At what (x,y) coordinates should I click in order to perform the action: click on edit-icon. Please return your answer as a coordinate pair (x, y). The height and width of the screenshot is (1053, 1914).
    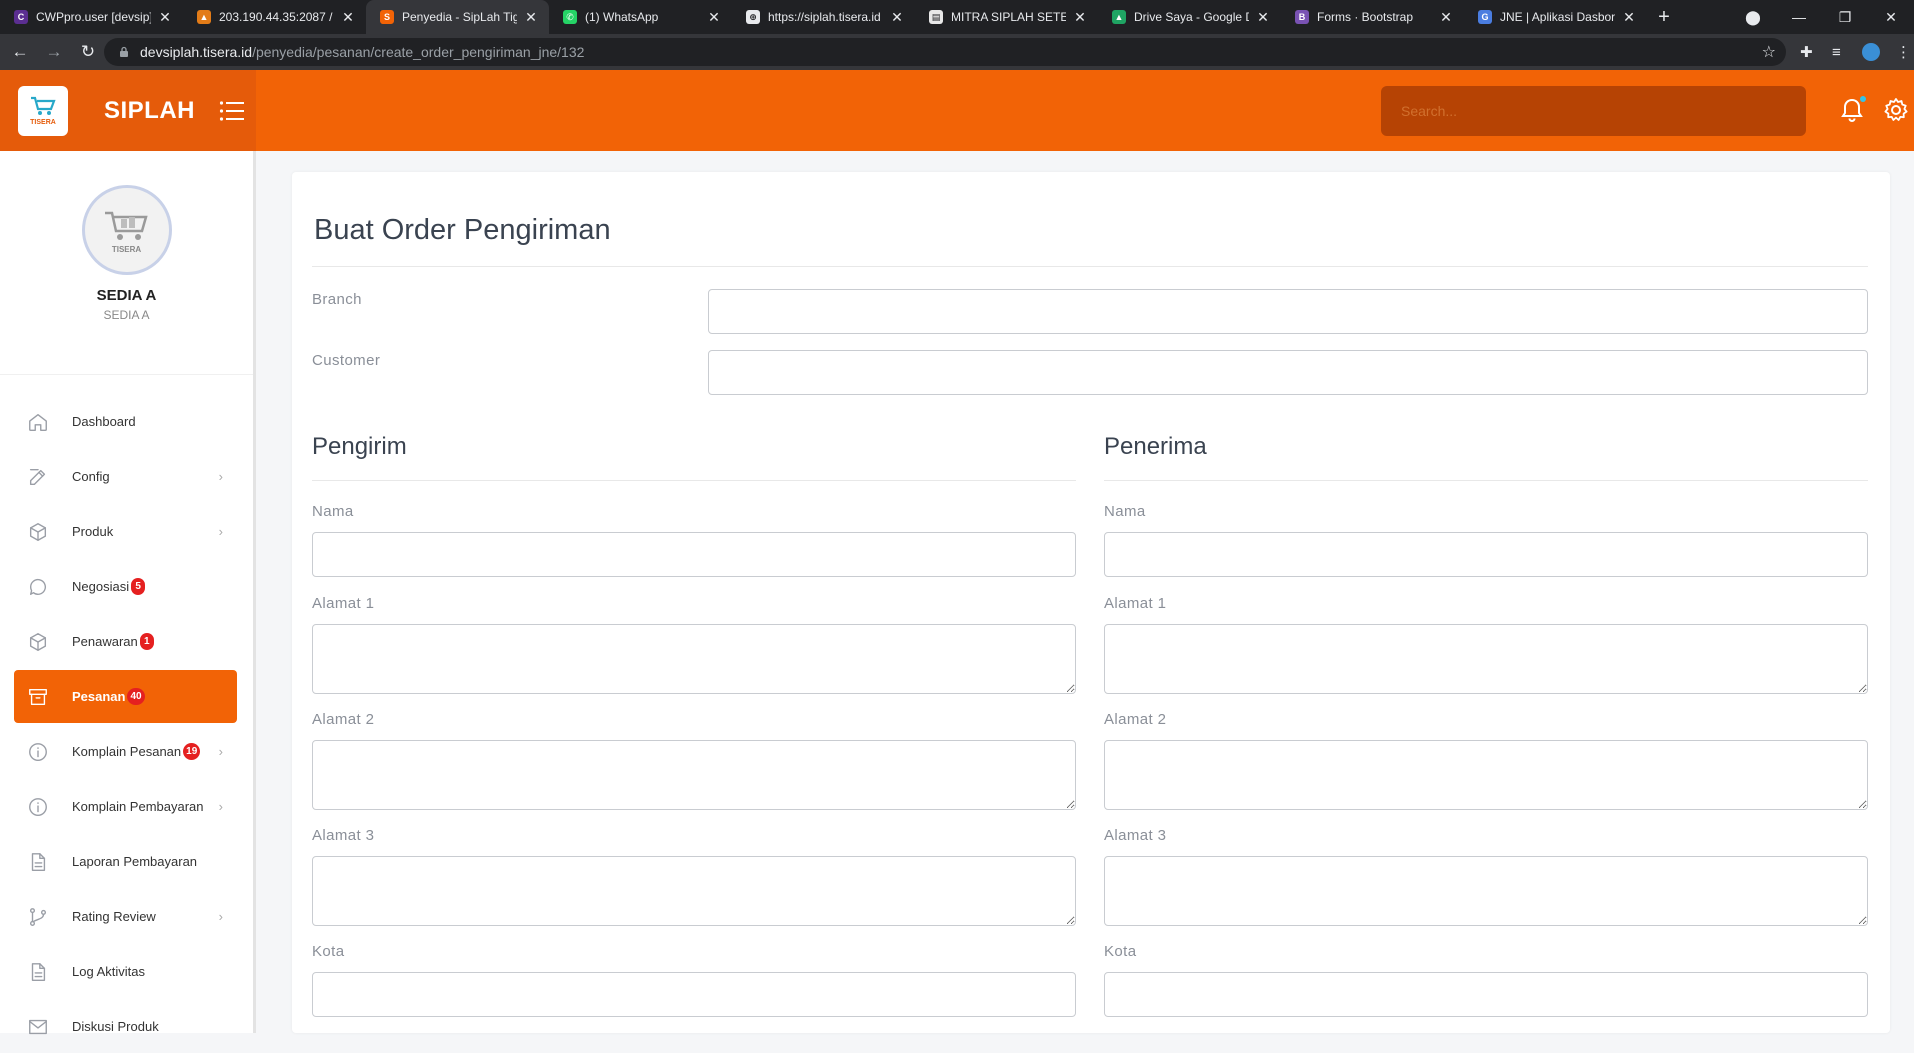
    Looking at the image, I should click on (38, 477).